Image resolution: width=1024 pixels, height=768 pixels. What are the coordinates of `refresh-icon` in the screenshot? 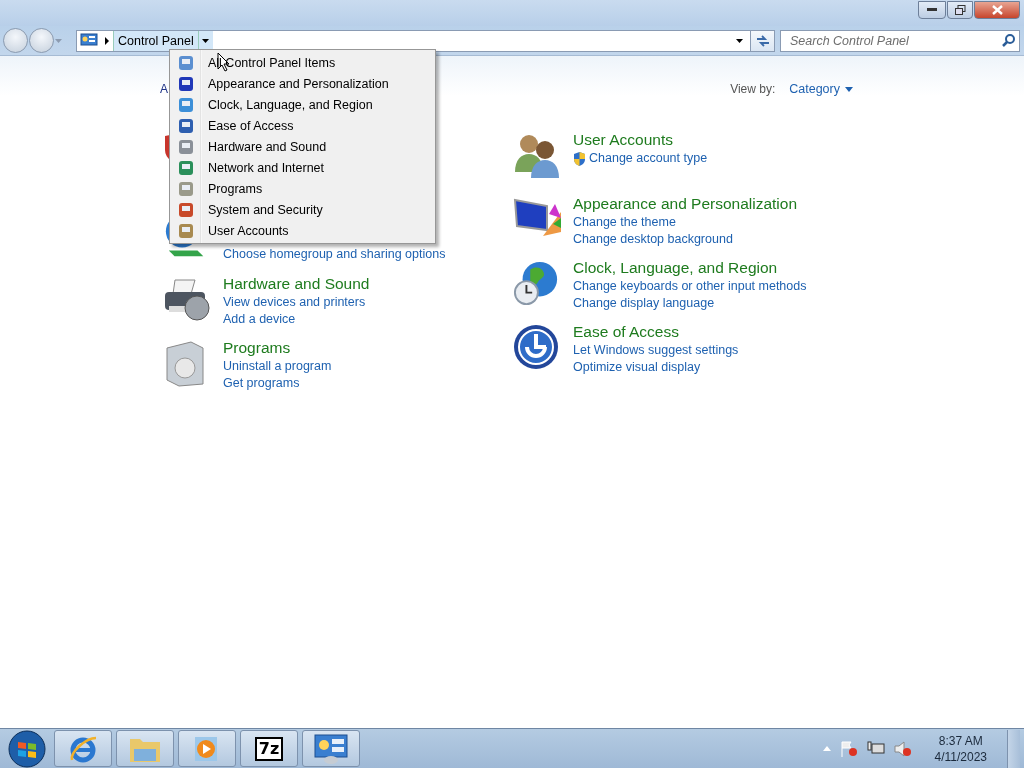 It's located at (762, 40).